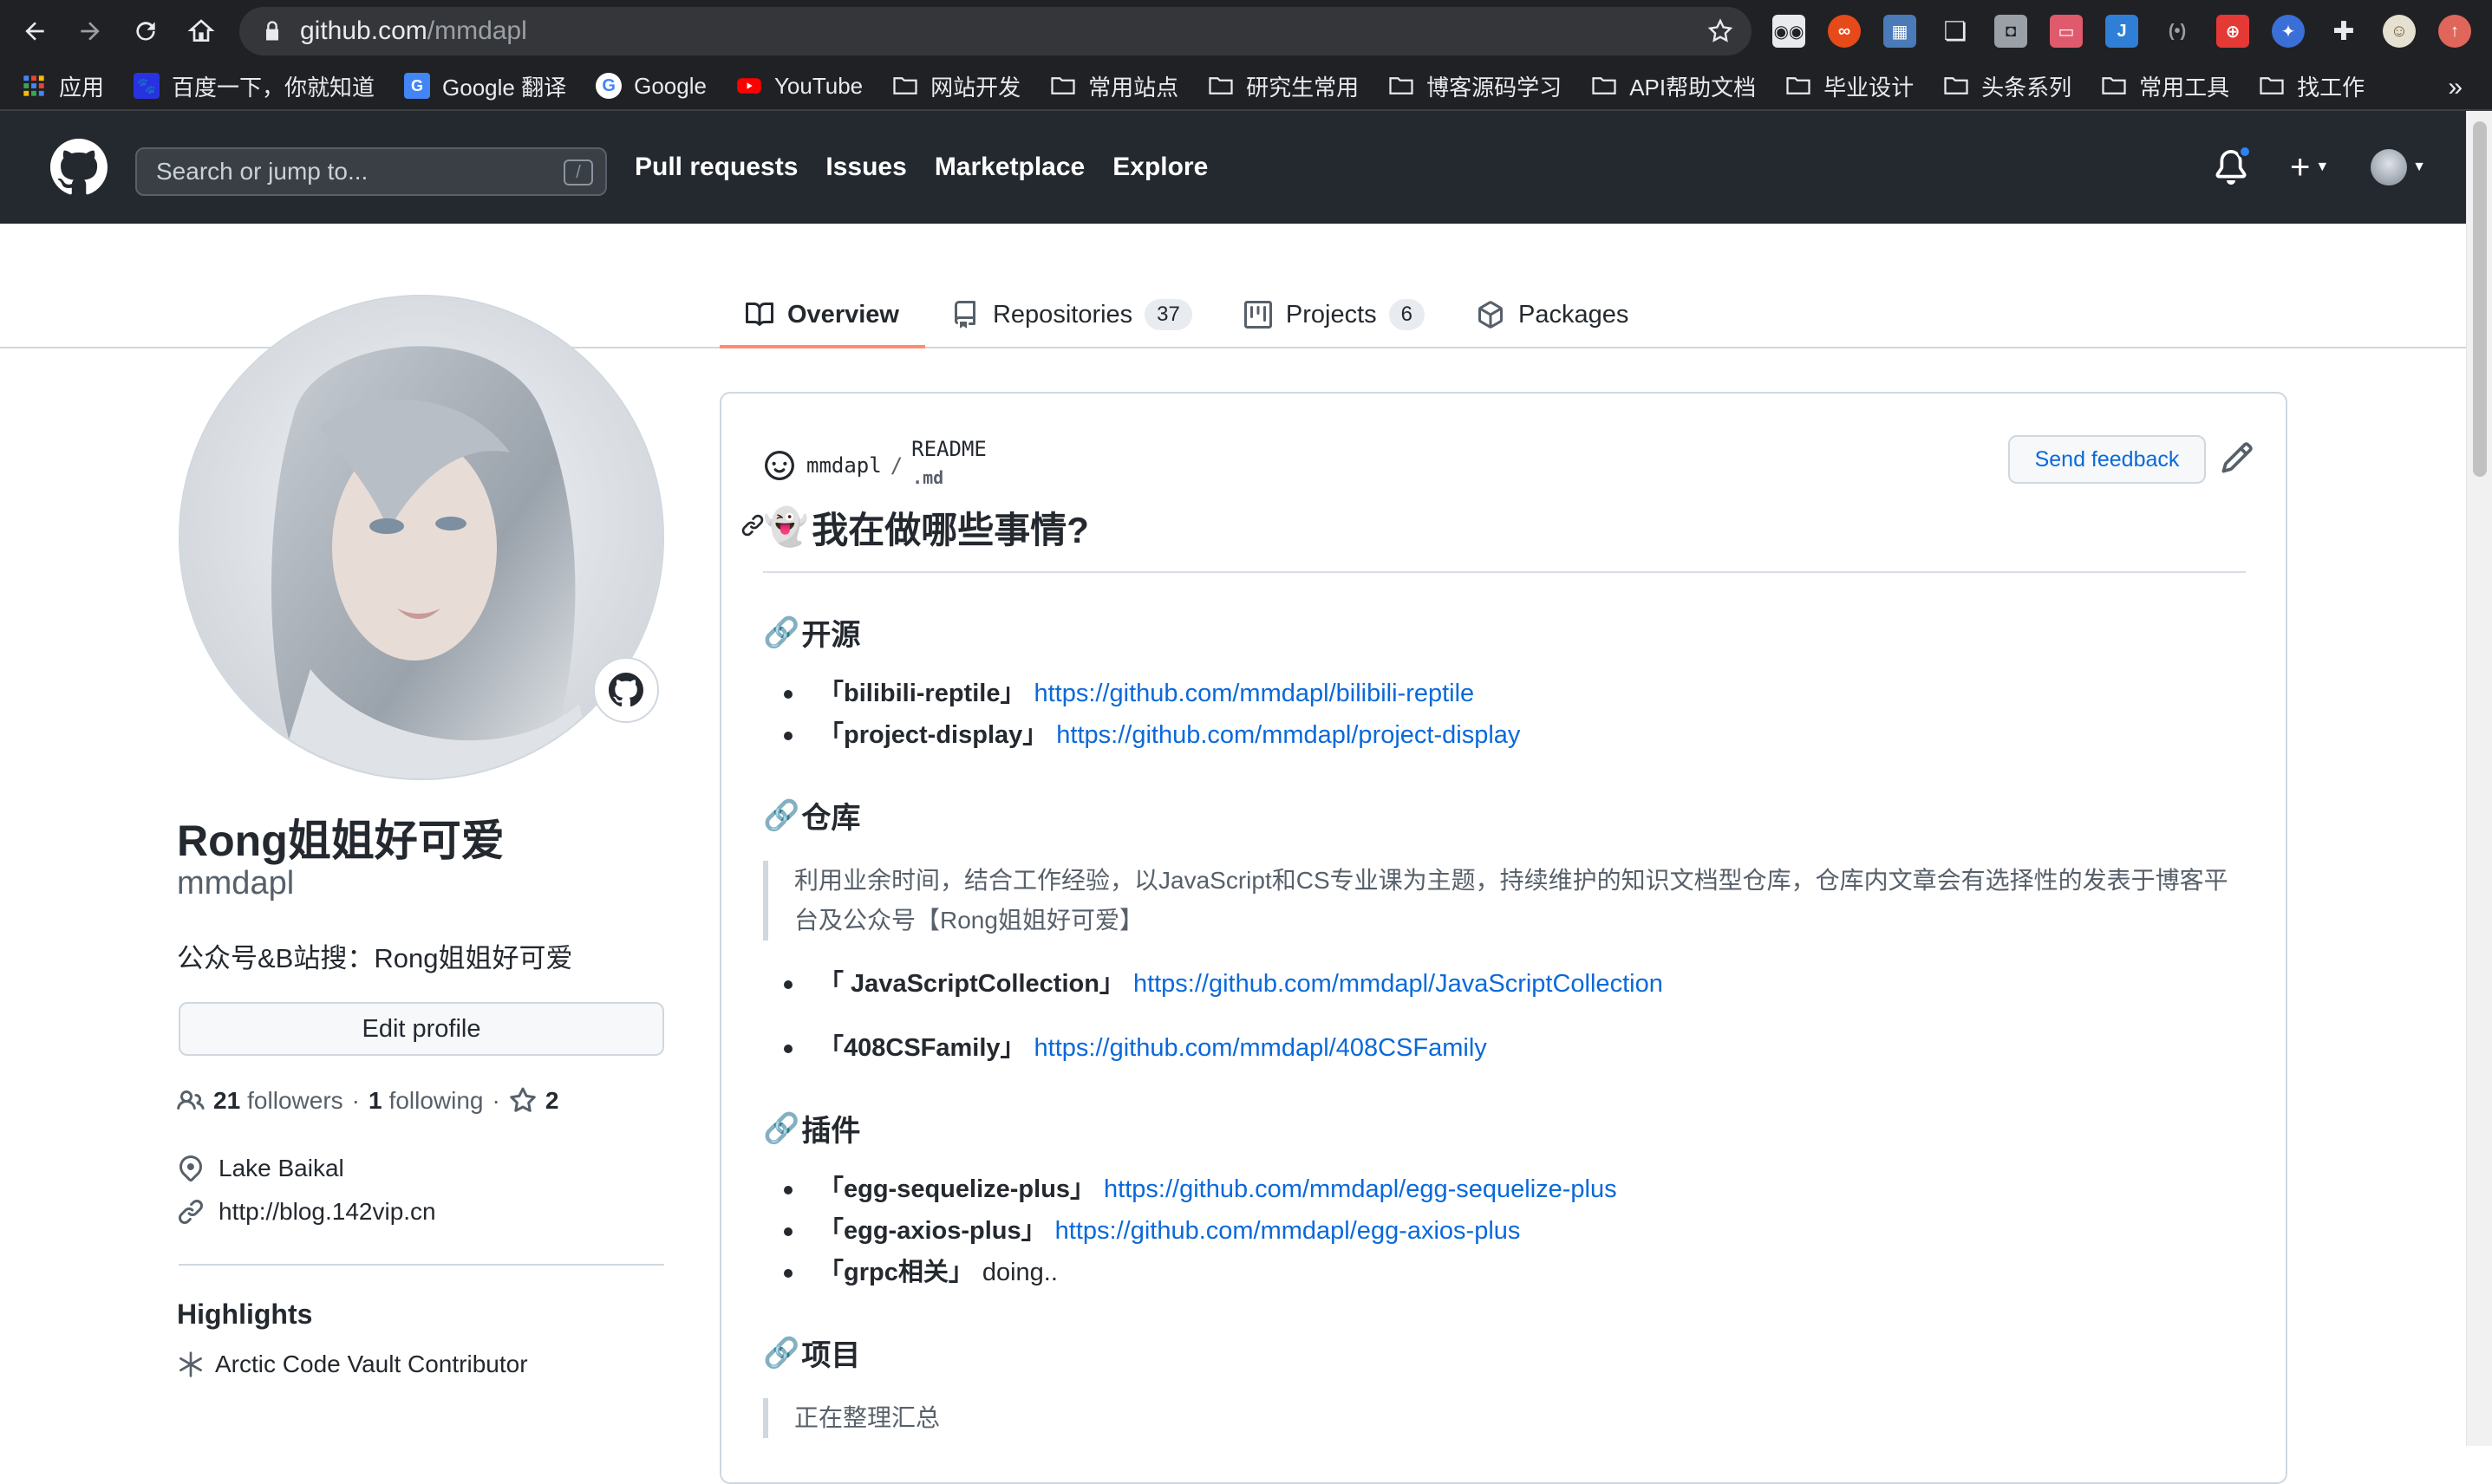  I want to click on readme-owner-link: mmdapl, so click(844, 465).